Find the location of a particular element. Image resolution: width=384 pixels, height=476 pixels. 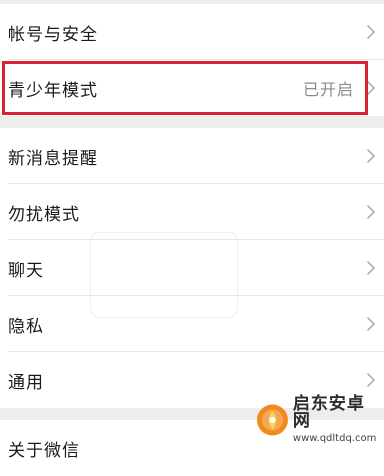

account-security-label: 帐号与安全 is located at coordinates (53, 34).